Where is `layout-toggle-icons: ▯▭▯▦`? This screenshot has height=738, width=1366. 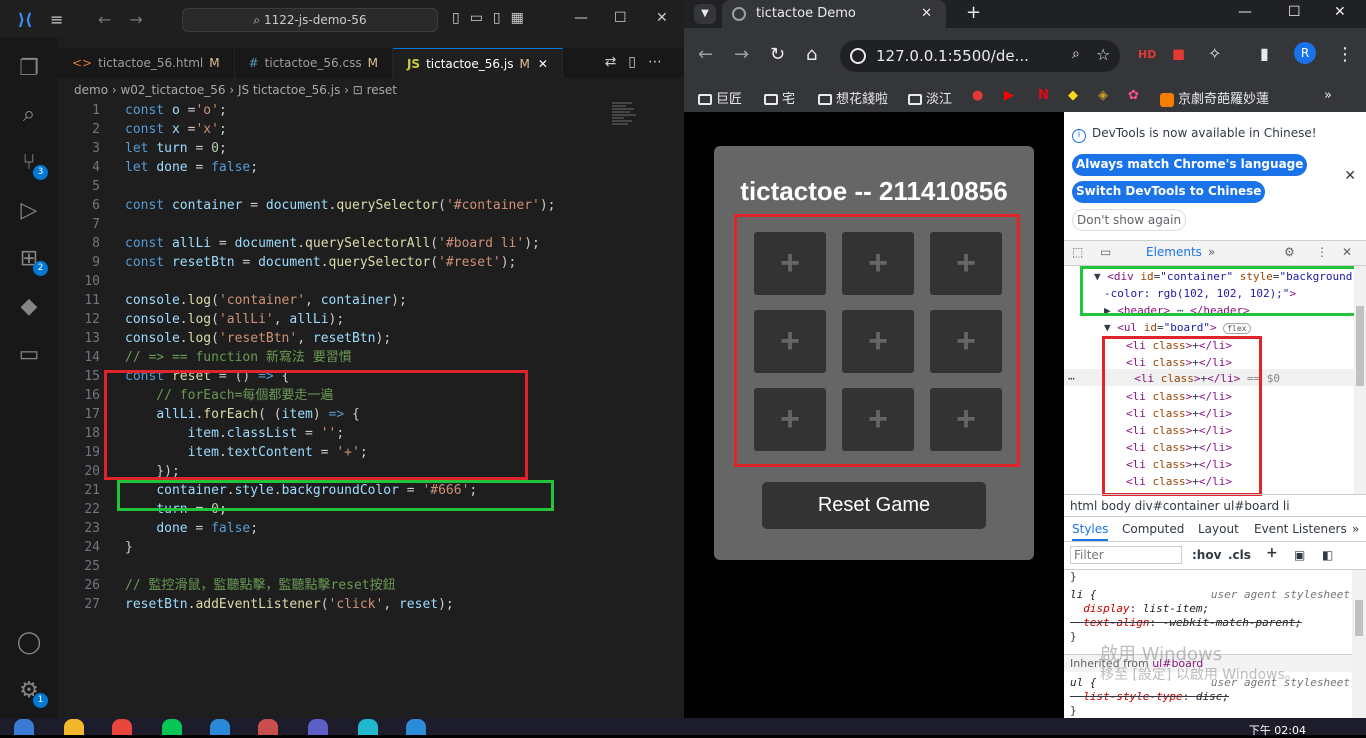
layout-toggle-icons: ▯▭▯▦ is located at coordinates (493, 18).